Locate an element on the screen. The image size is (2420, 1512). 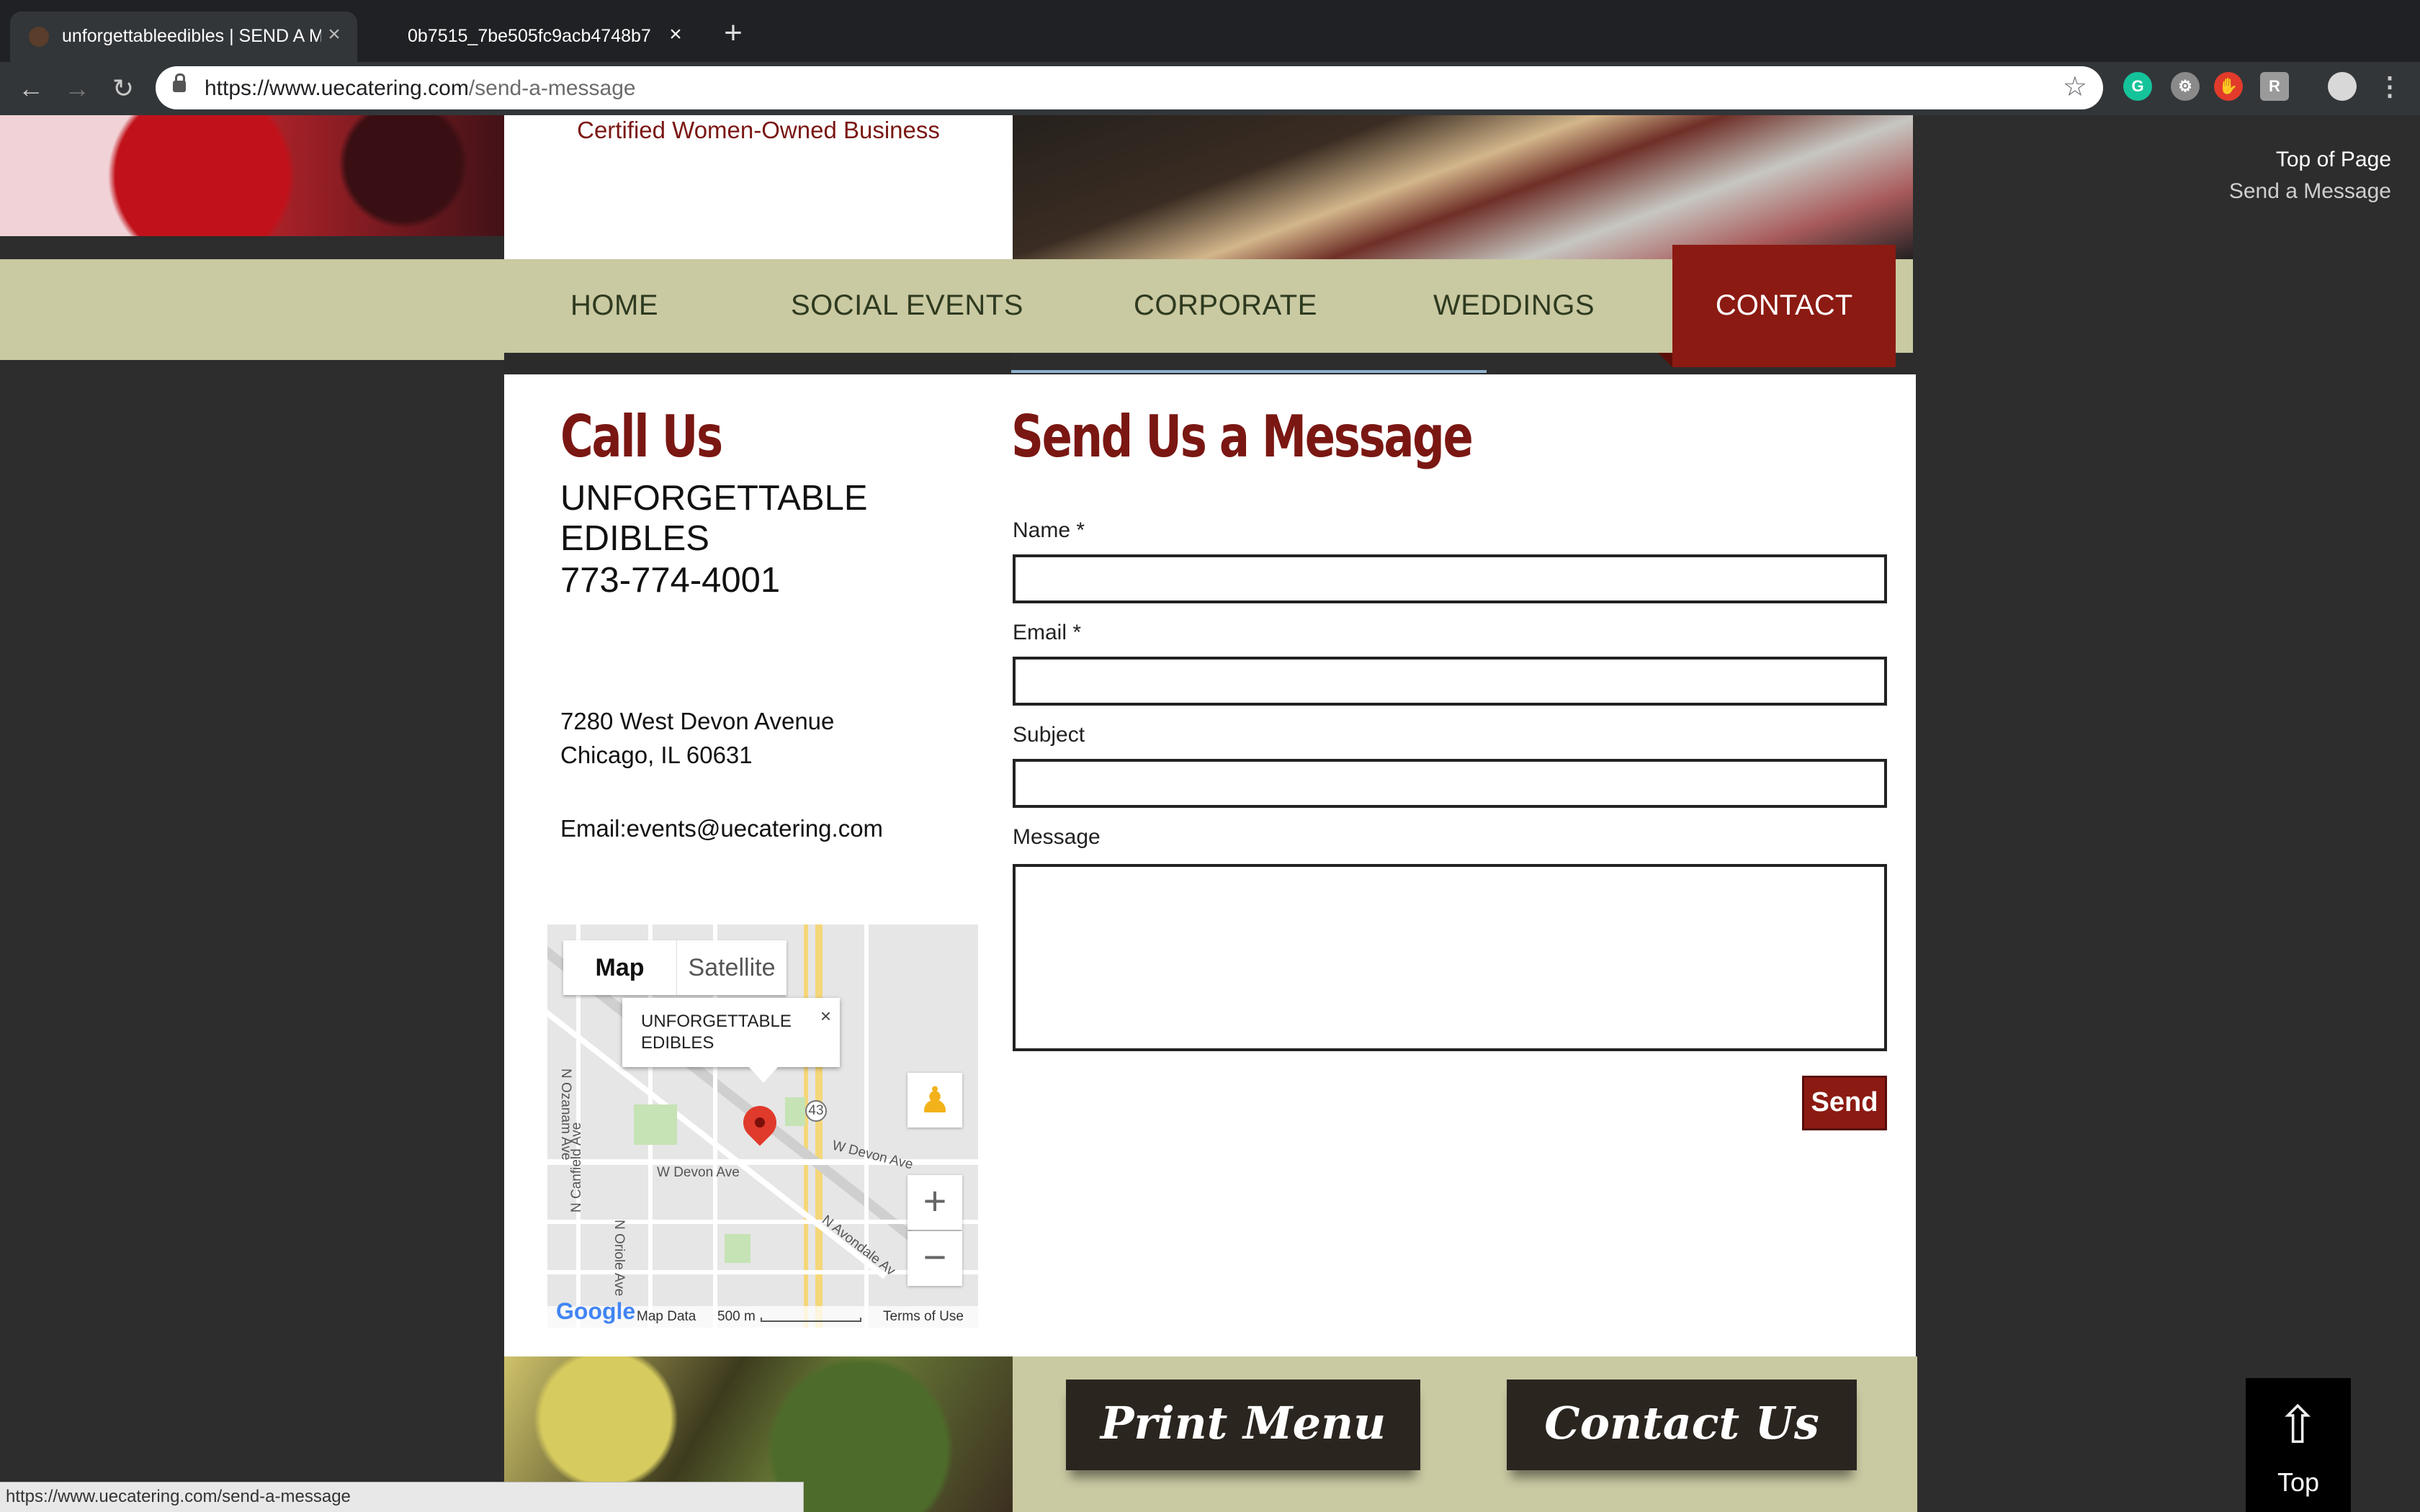
tab-strip is located at coordinates (1210, 31).